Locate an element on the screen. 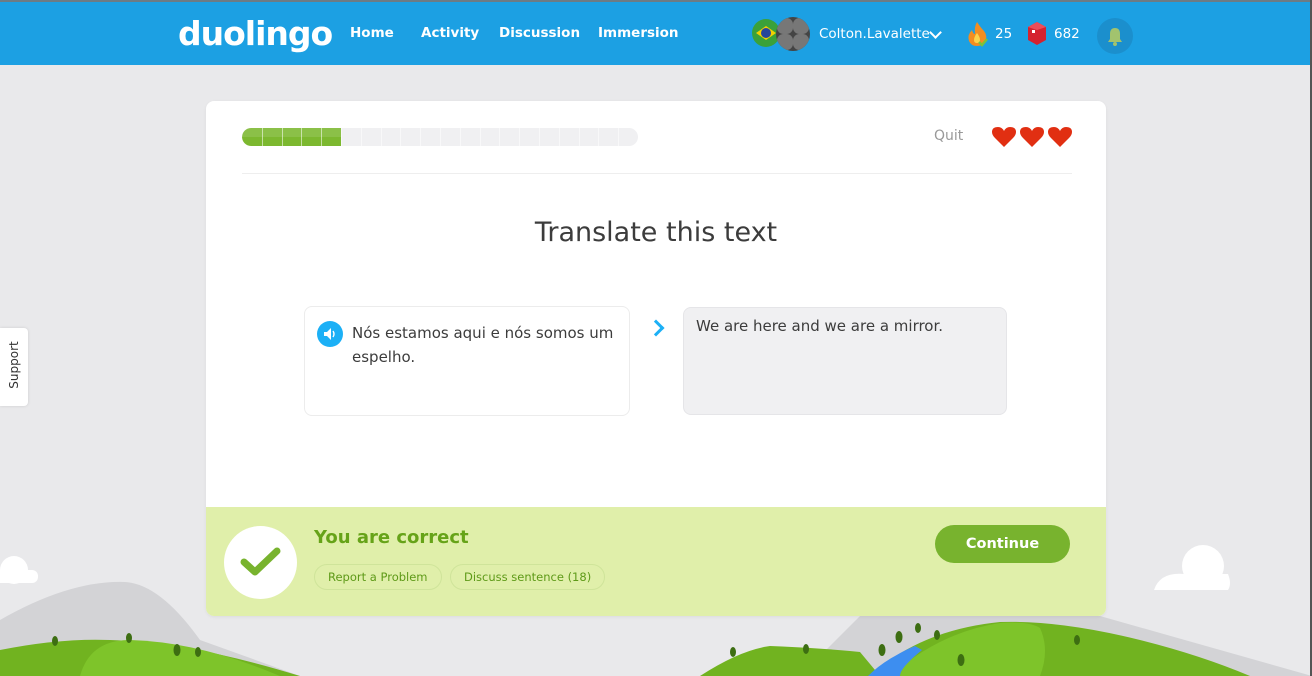 Image resolution: width=1312 pixels, height=676 pixels. hearts is located at coordinates (1032, 137).